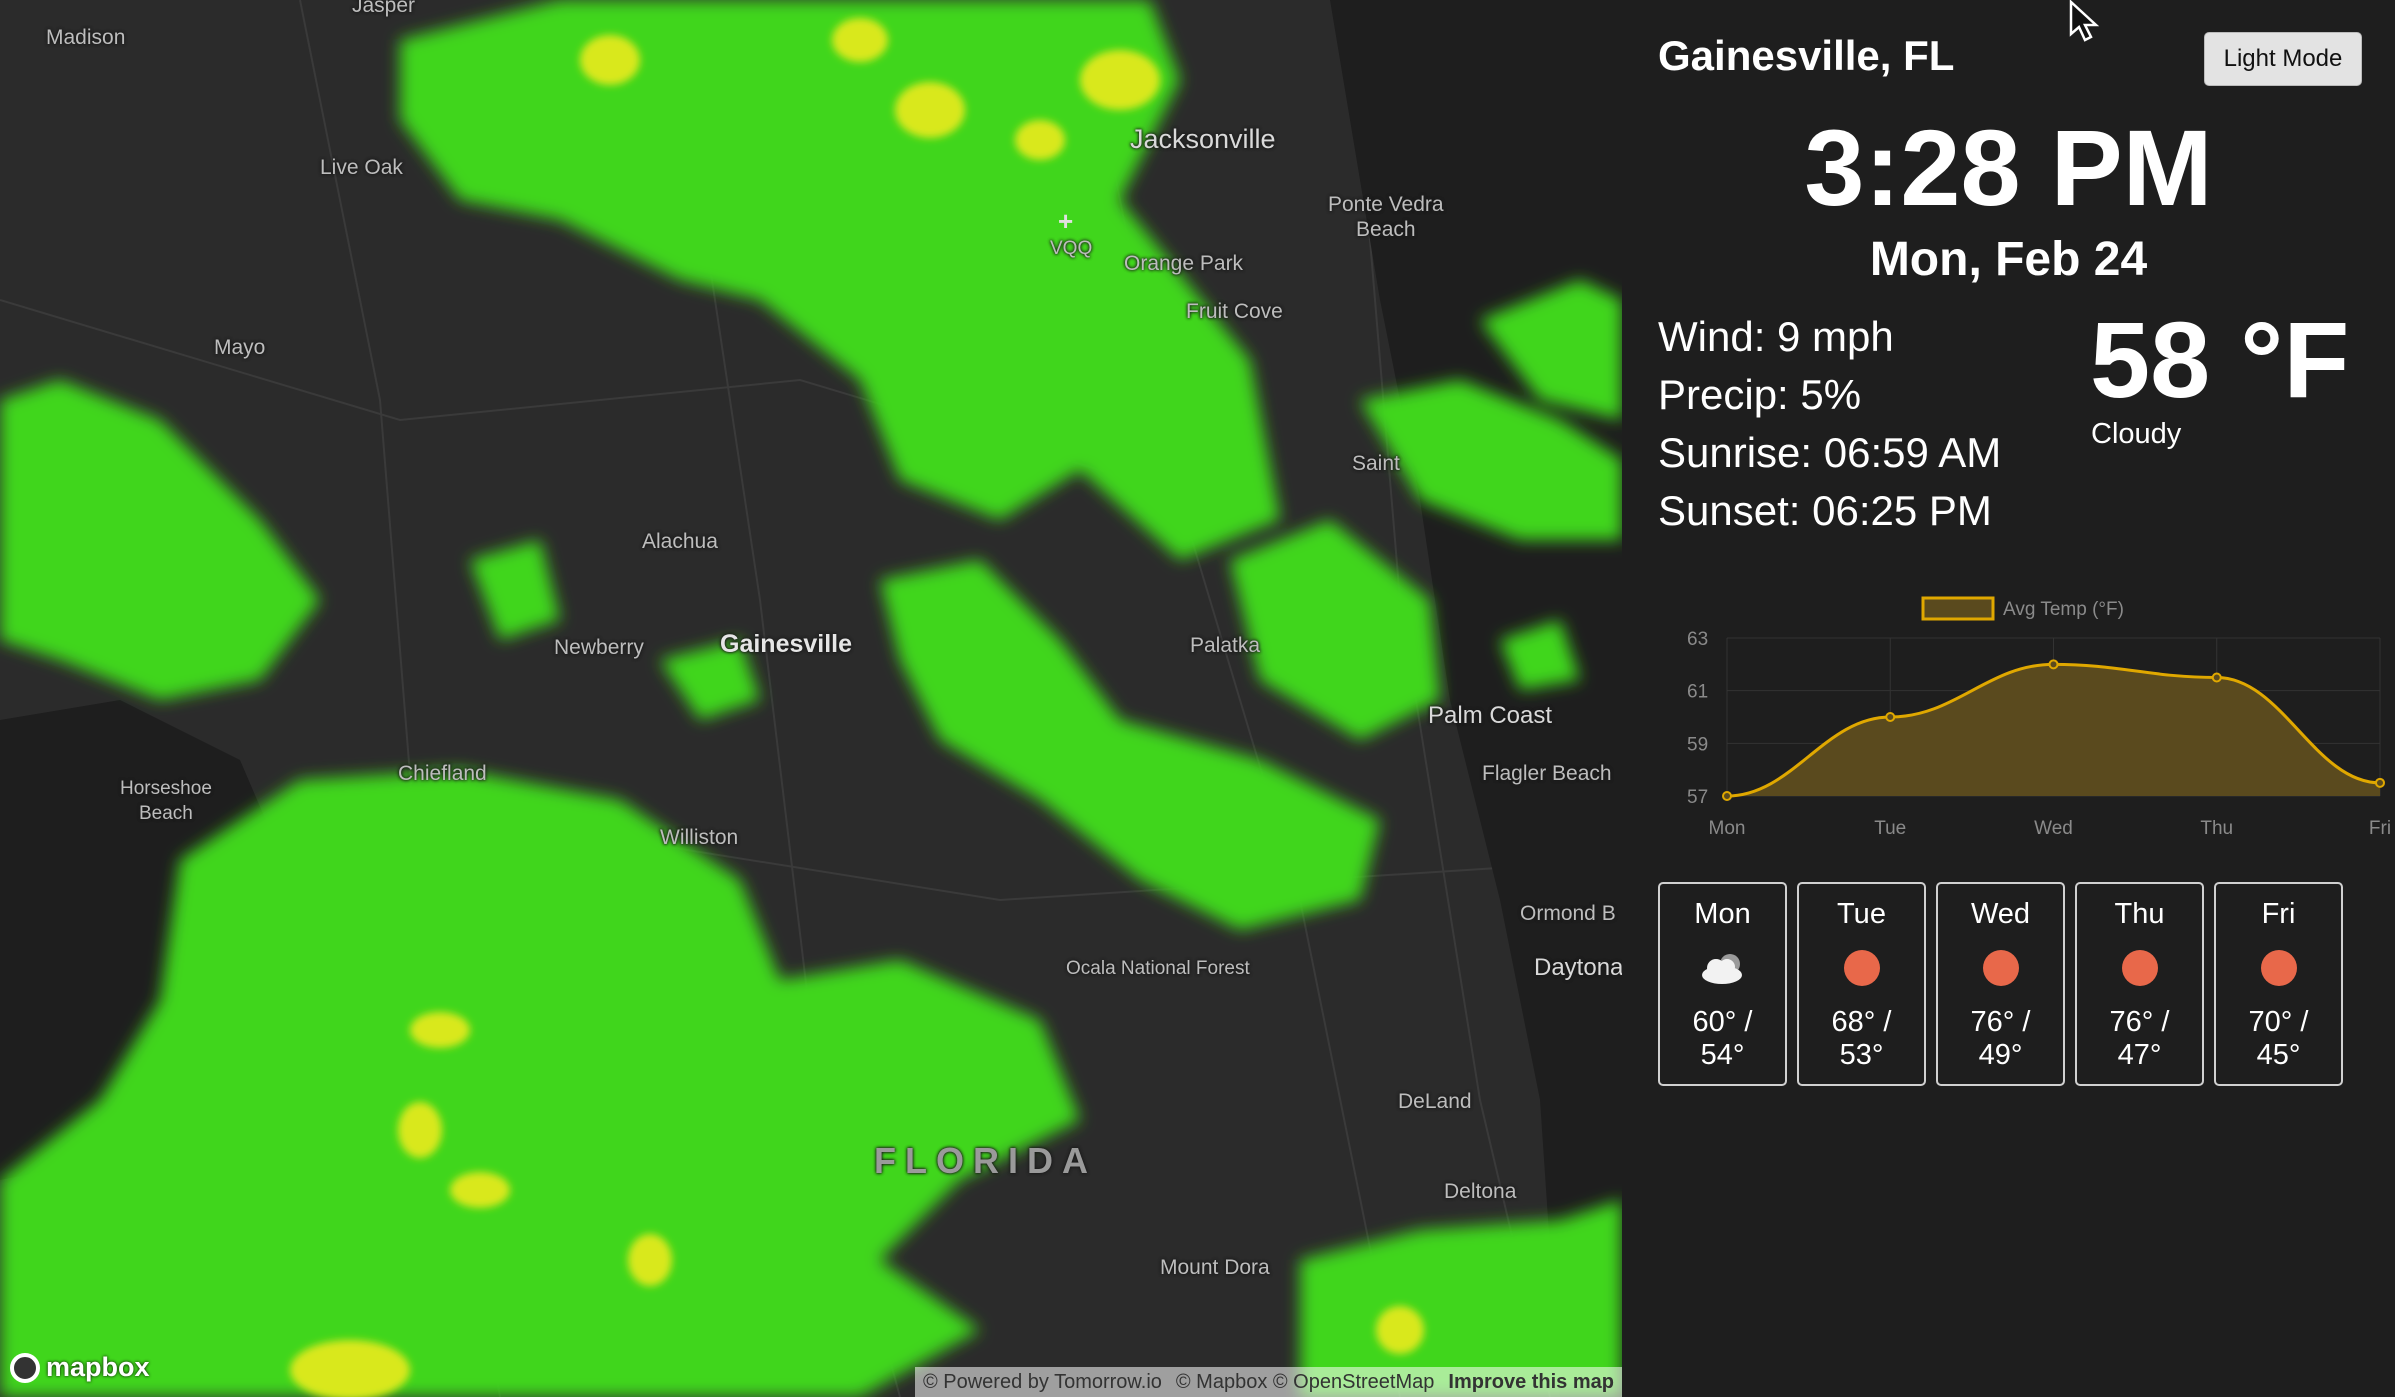 This screenshot has height=1397, width=2395. Describe the element at coordinates (2278, 914) in the screenshot. I see `forecast-day-name: Fri` at that location.